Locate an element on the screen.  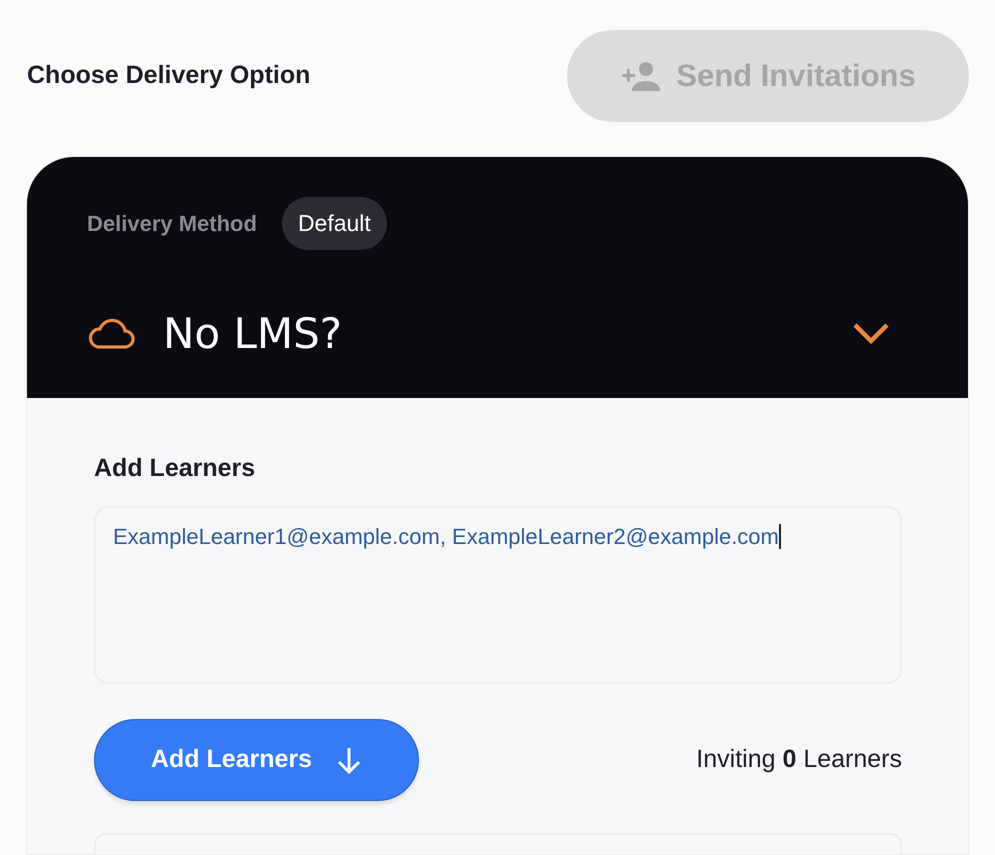
chevron-icon is located at coordinates (871, 333).